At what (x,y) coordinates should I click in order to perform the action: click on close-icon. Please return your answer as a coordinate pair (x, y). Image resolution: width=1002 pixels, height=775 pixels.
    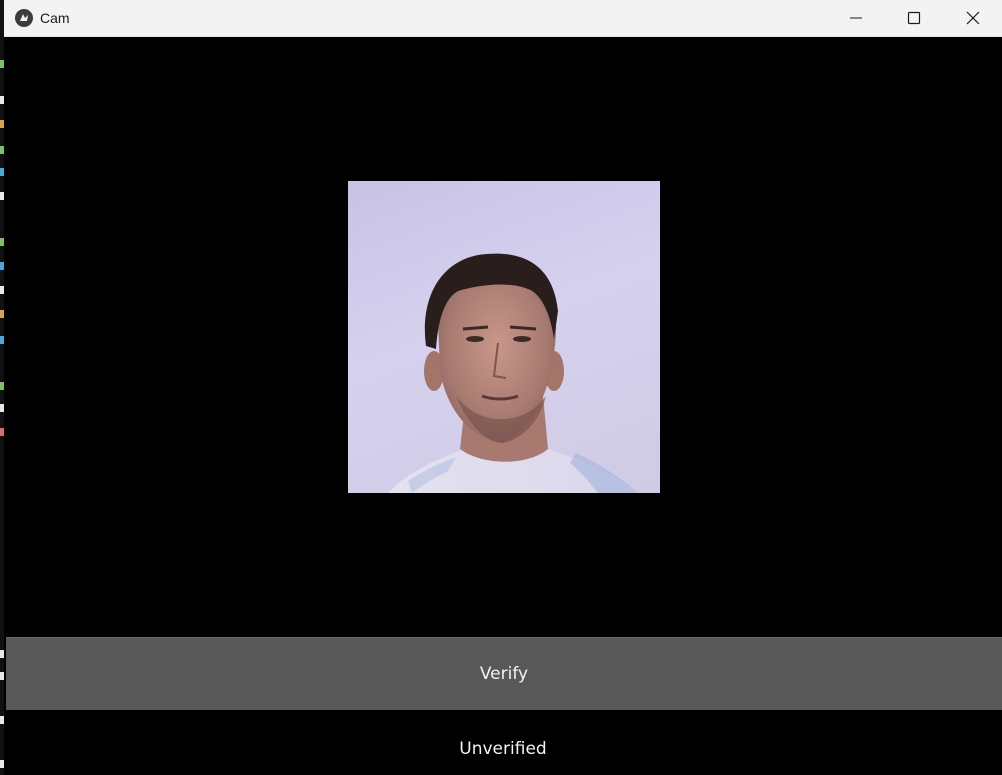
    Looking at the image, I should click on (973, 18).